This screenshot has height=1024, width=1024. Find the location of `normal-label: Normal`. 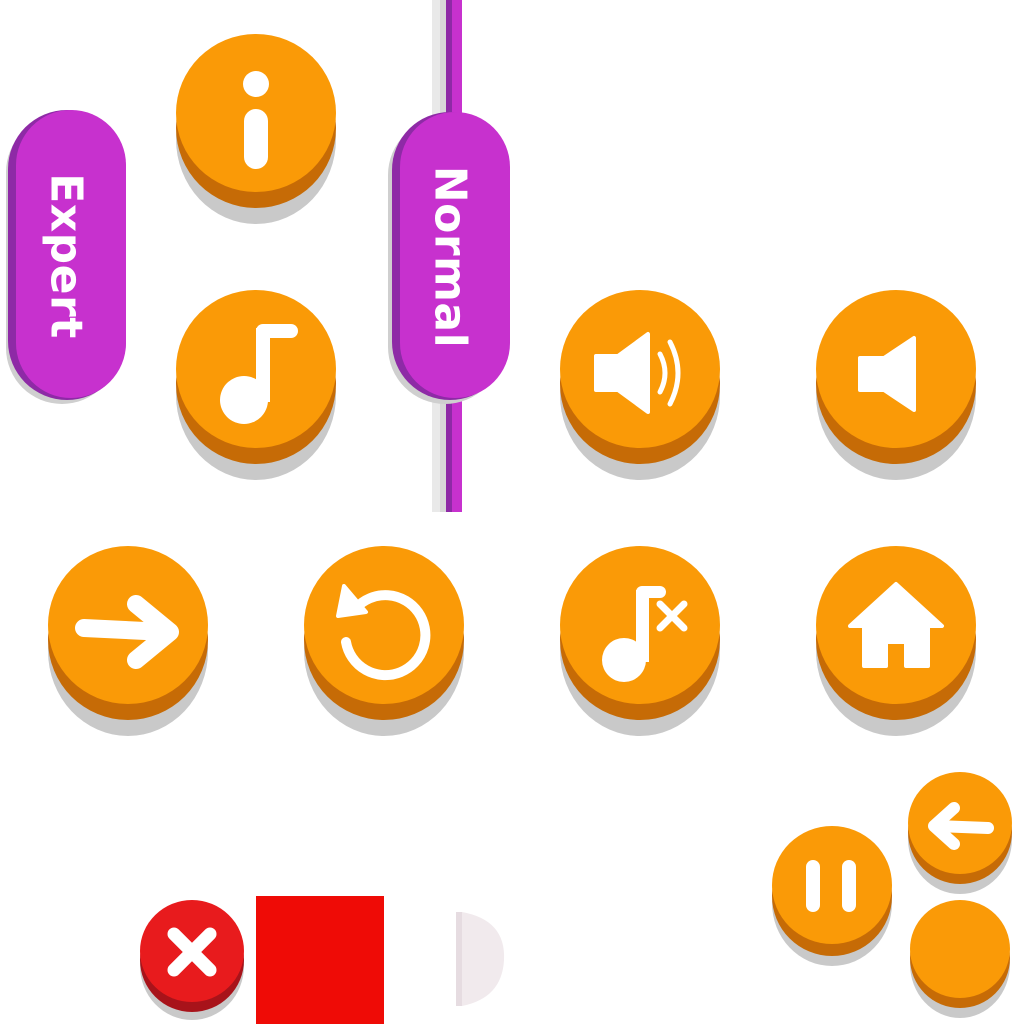

normal-label: Normal is located at coordinates (450, 257).